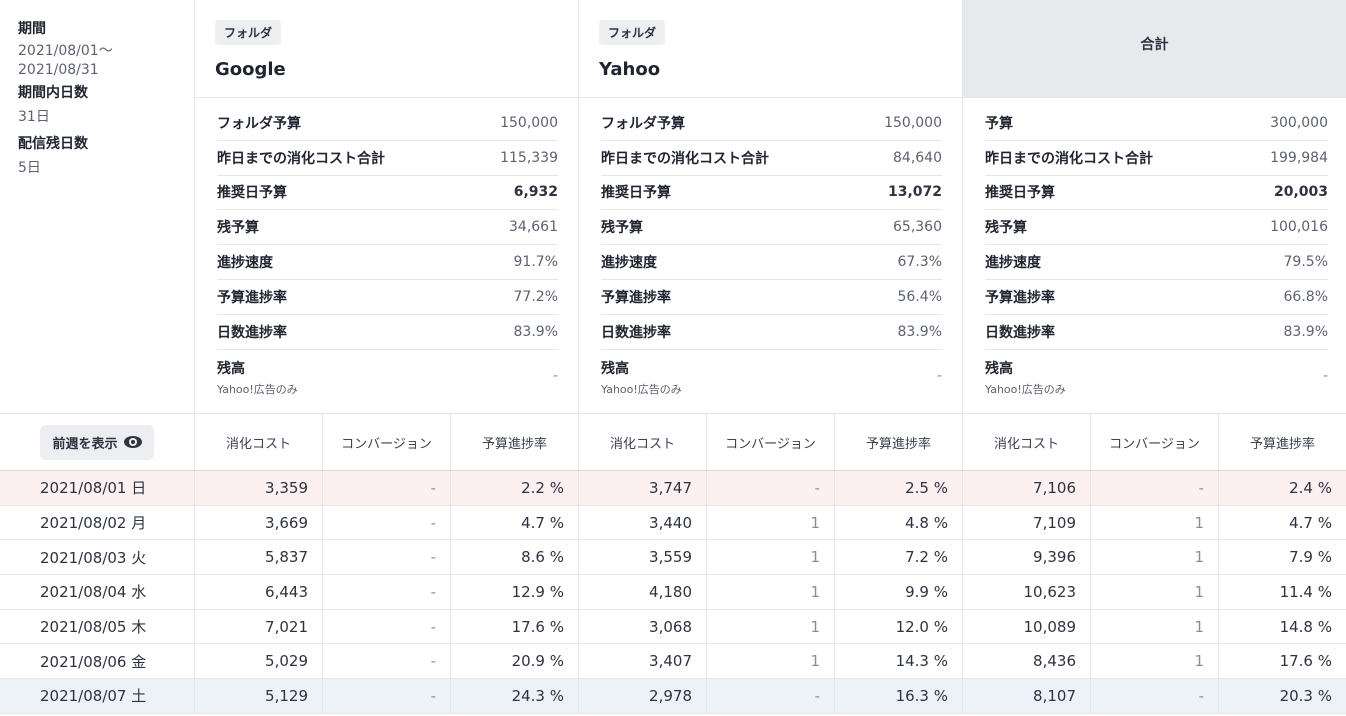  I want to click on metric-value: 77.2%, so click(535, 296).